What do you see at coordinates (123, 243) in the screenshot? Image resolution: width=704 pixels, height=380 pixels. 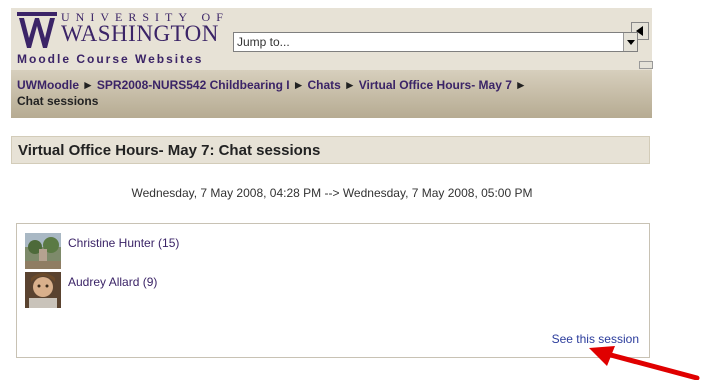 I see `participant-name: Christine Hunter (15)` at bounding box center [123, 243].